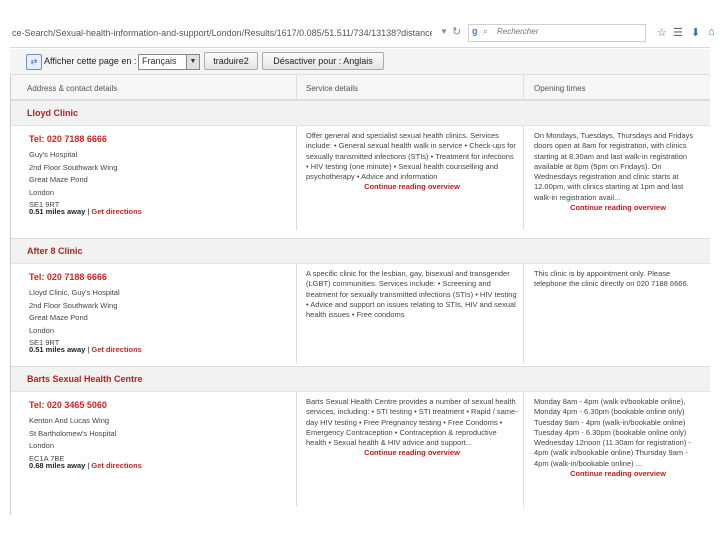  I want to click on address-line: Kenton And Lucas Wing, so click(69, 420).